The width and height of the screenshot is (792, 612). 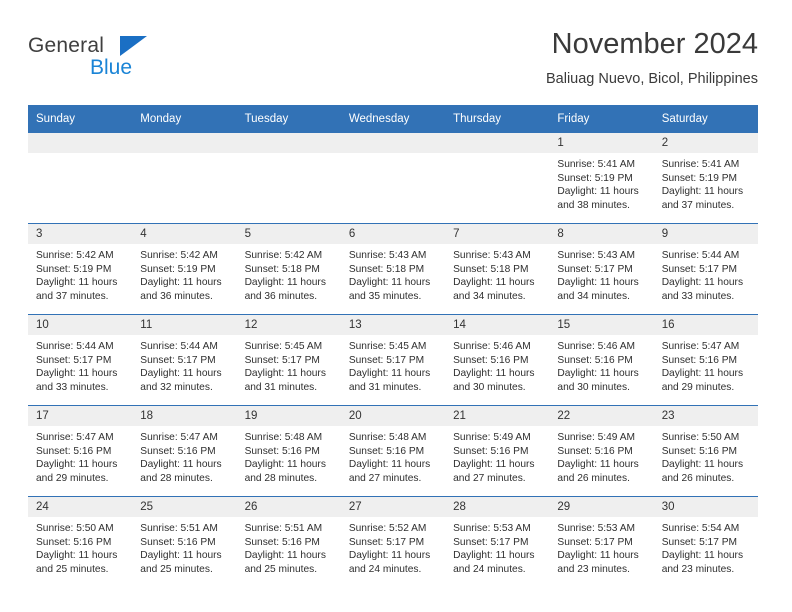 I want to click on day-number: 15, so click(x=601, y=325).